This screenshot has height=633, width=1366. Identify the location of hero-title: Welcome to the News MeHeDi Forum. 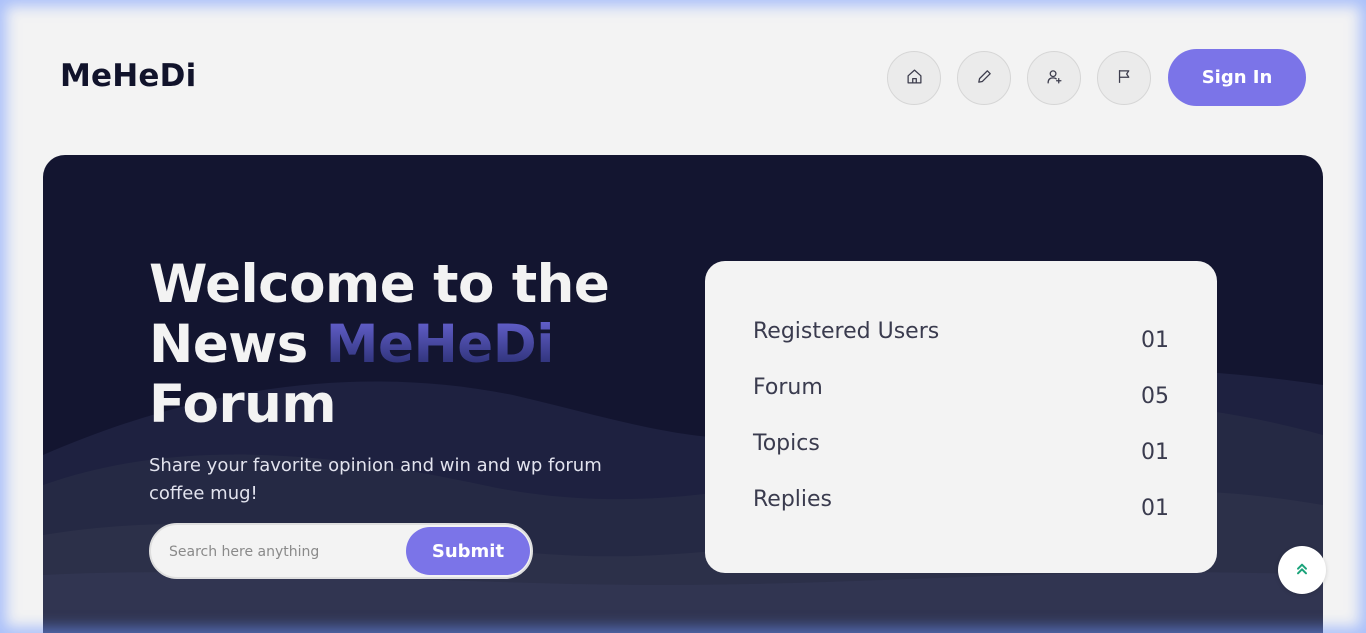
(379, 344).